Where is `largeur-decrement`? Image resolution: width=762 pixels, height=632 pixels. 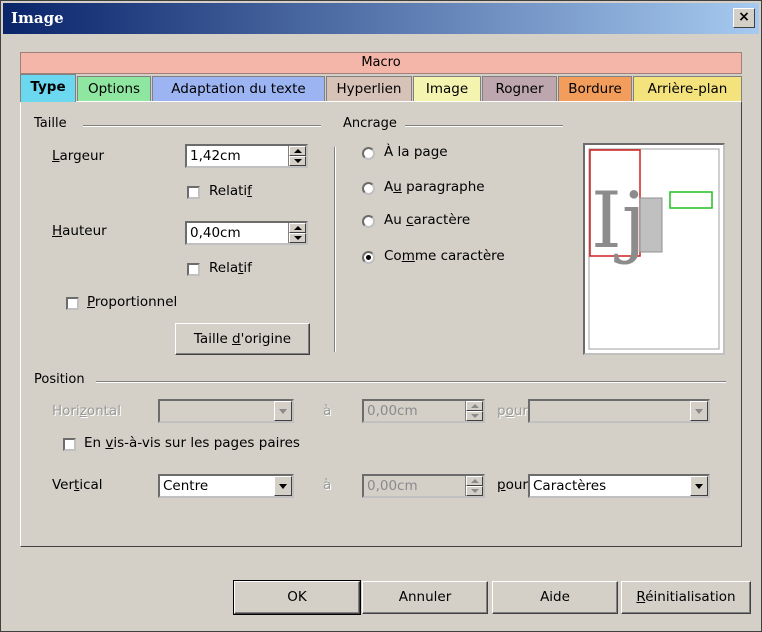
largeur-decrement is located at coordinates (297, 161).